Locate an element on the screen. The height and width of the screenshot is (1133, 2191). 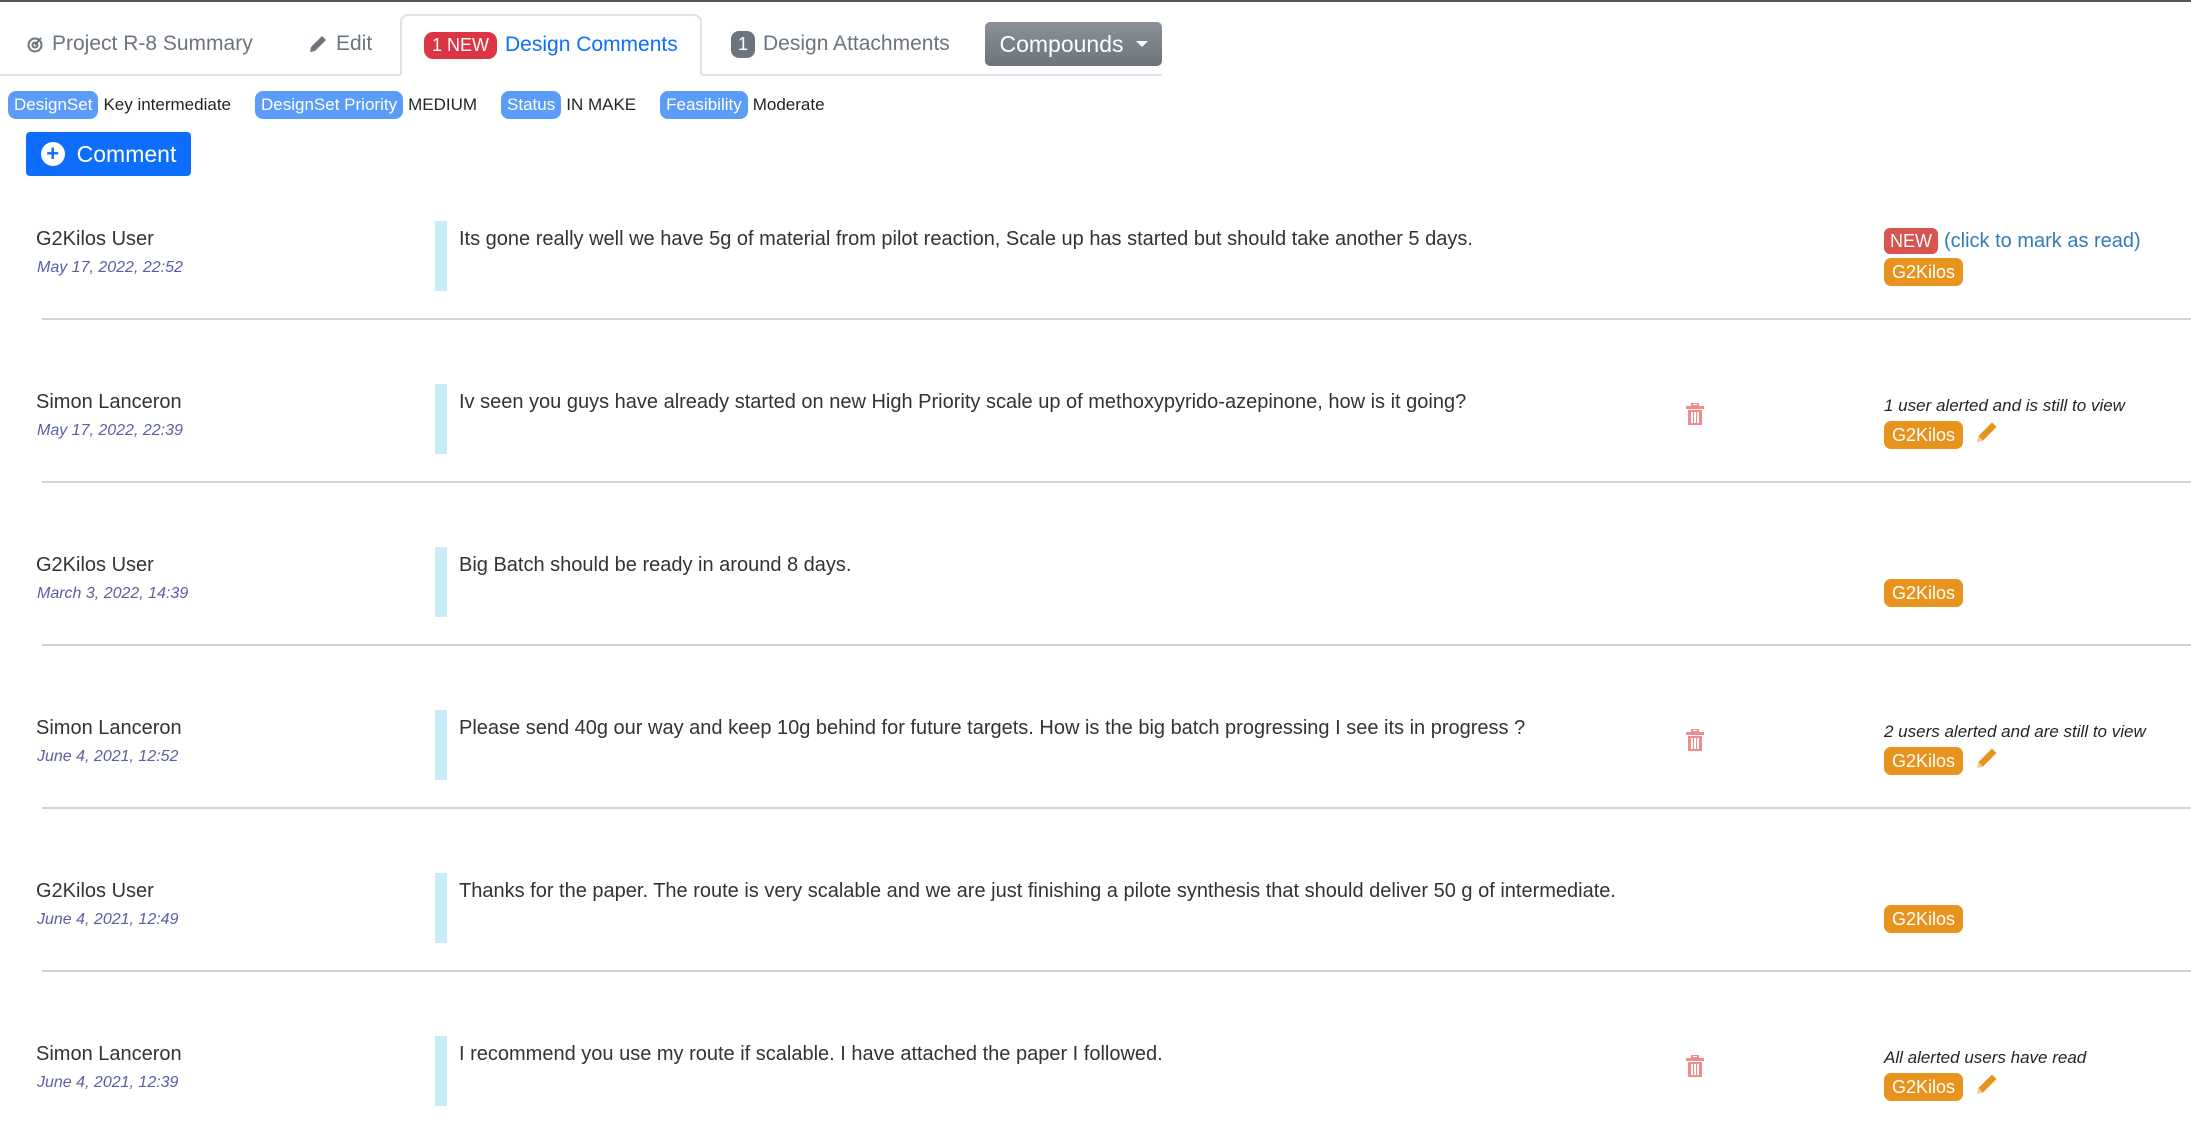
new-badge: NEW is located at coordinates (1911, 241).